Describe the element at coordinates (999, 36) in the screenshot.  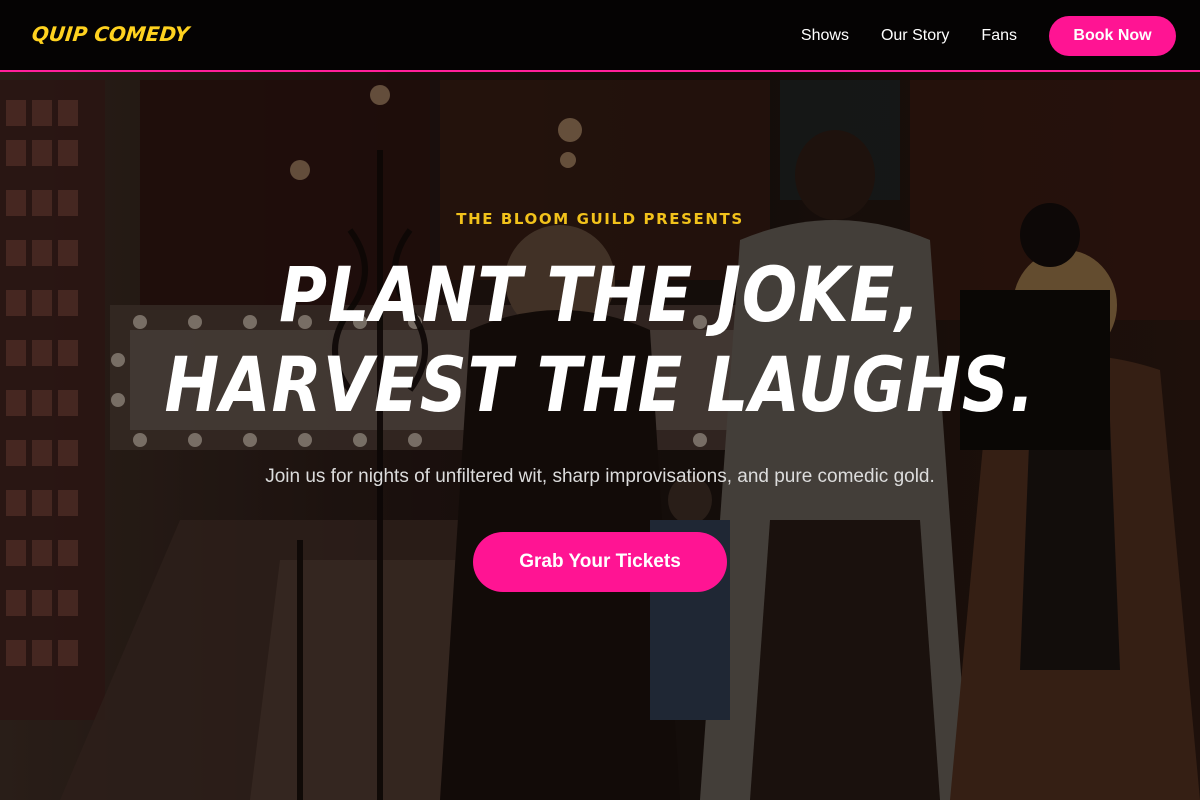
I see `nav-link-fans: Fans` at that location.